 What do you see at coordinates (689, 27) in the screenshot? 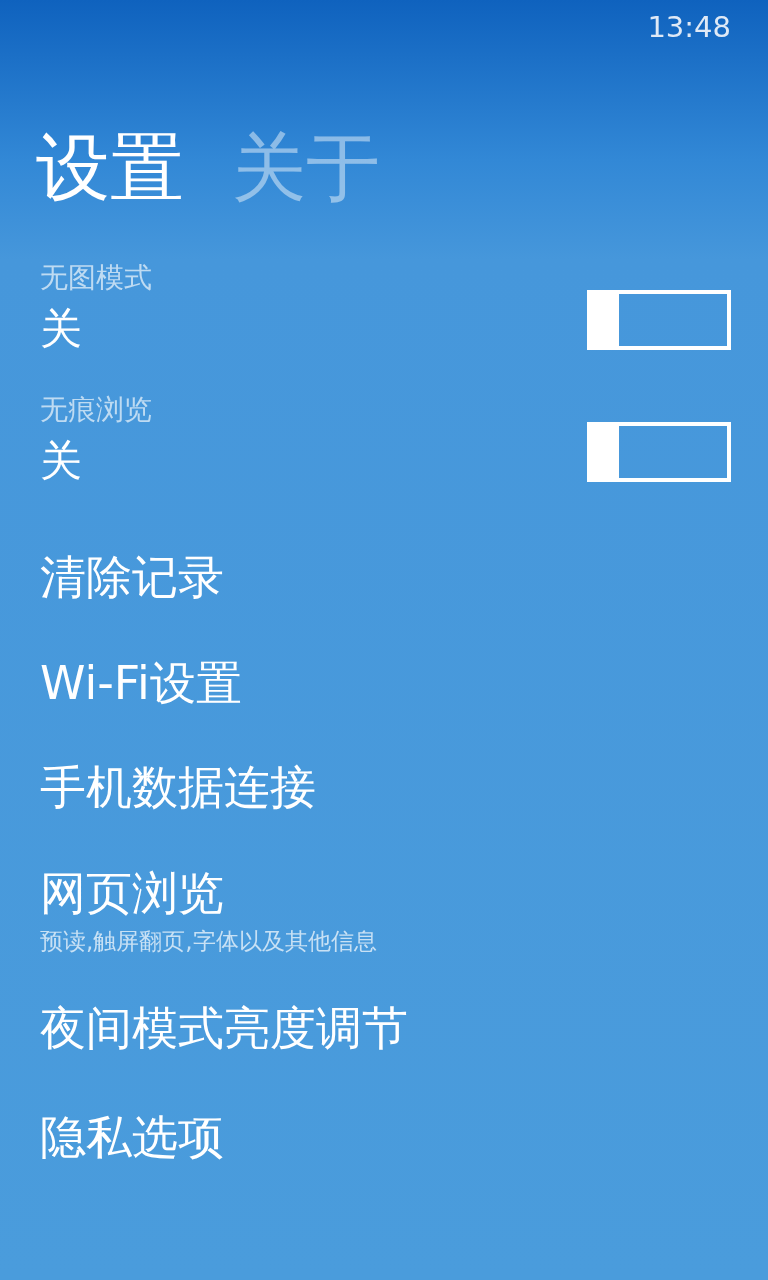
I see `clock-time: 13:48` at bounding box center [689, 27].